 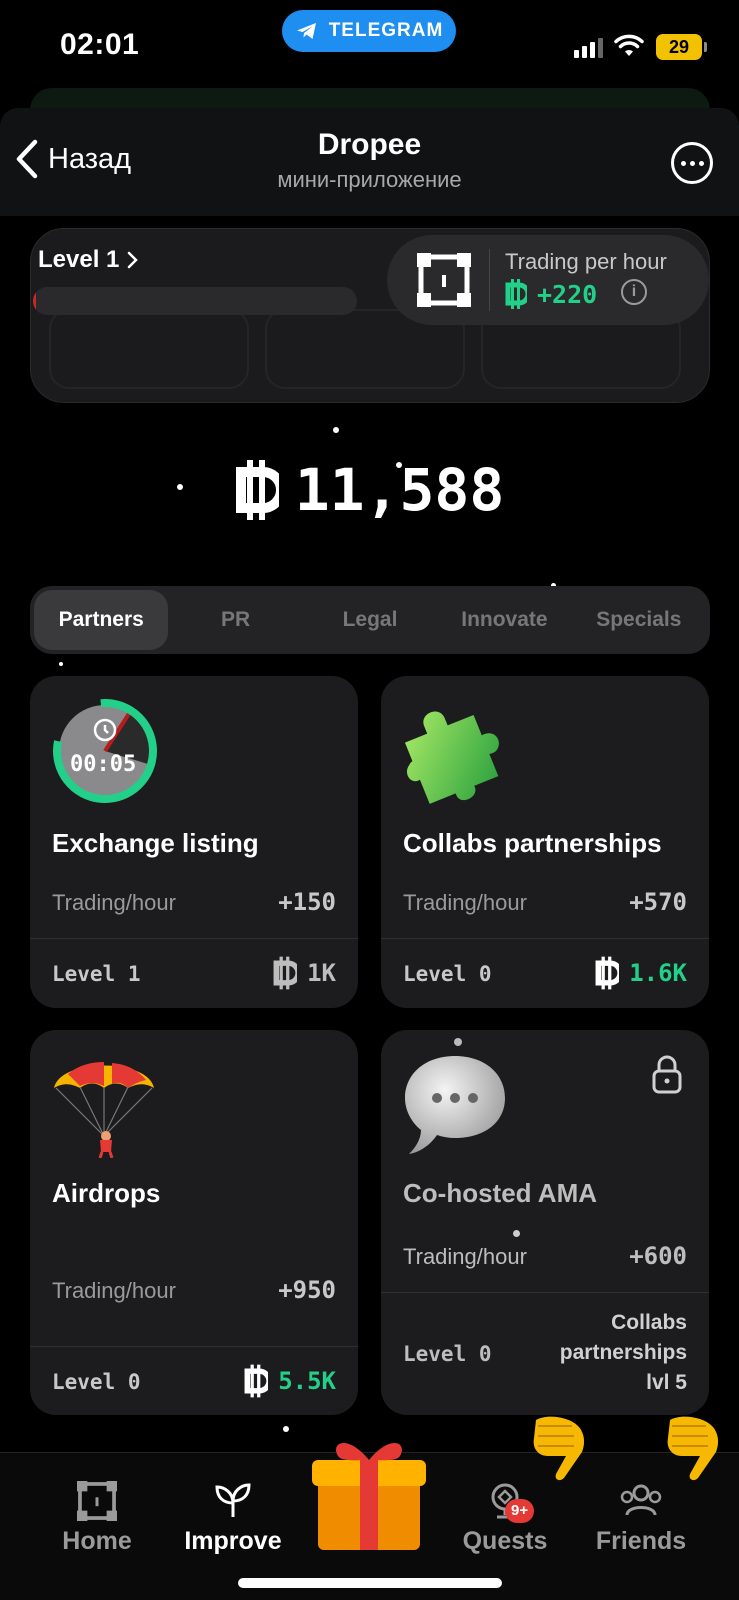 I want to click on gift-box-icon, so click(x=369, y=1492).